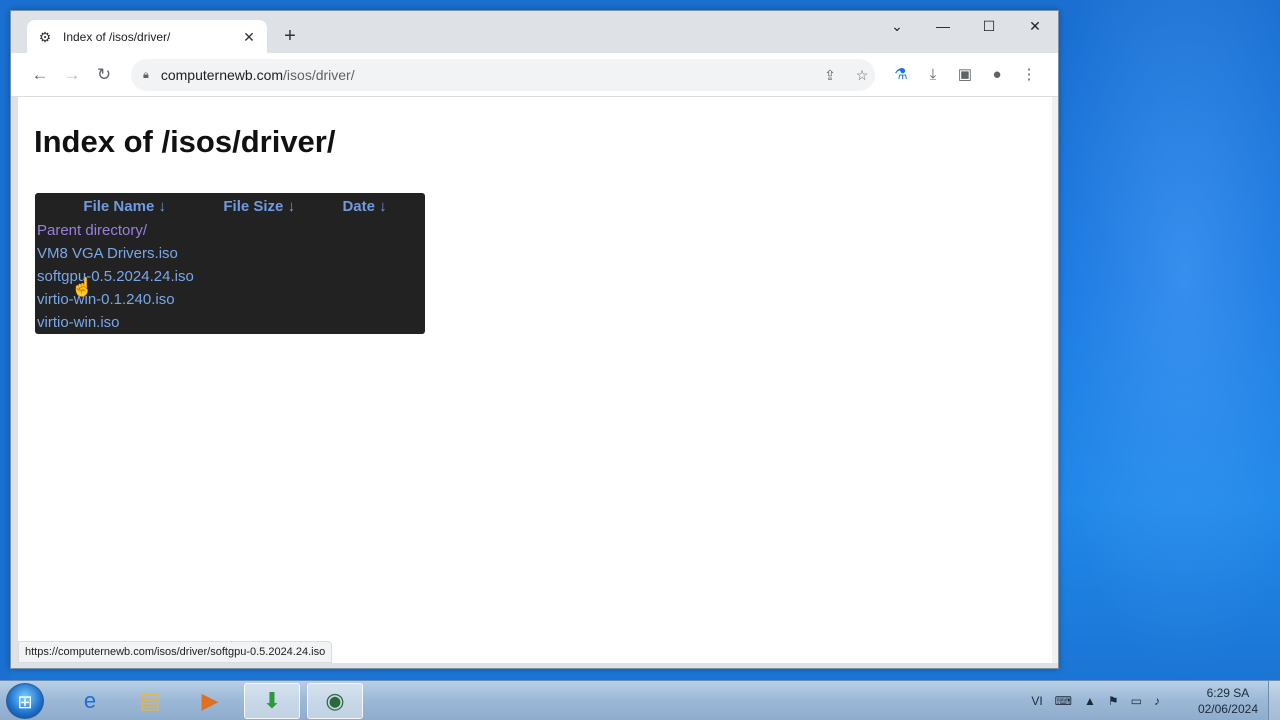 This screenshot has width=1280, height=720. What do you see at coordinates (106, 299) in the screenshot?
I see `file-link: virtio-win-0.1.240.iso` at bounding box center [106, 299].